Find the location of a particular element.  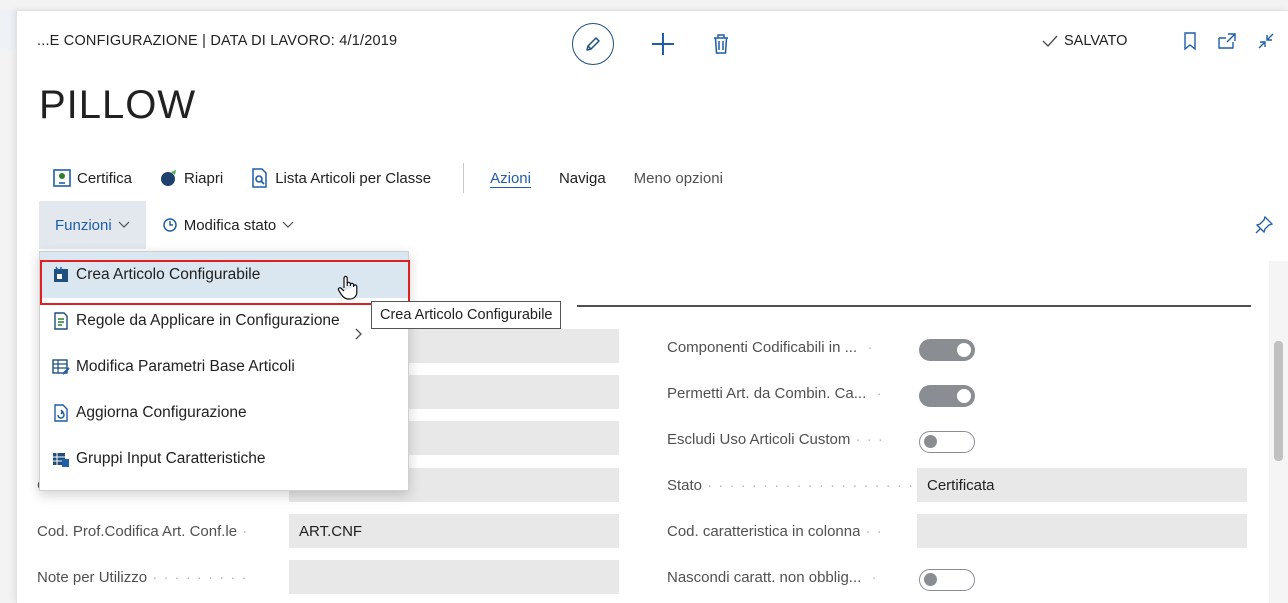

rules-document-icon is located at coordinates (61, 321).